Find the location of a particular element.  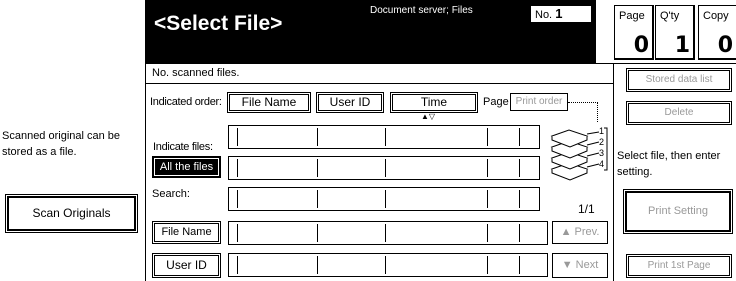

indicated-order-label: Indicated order: is located at coordinates (186, 102).